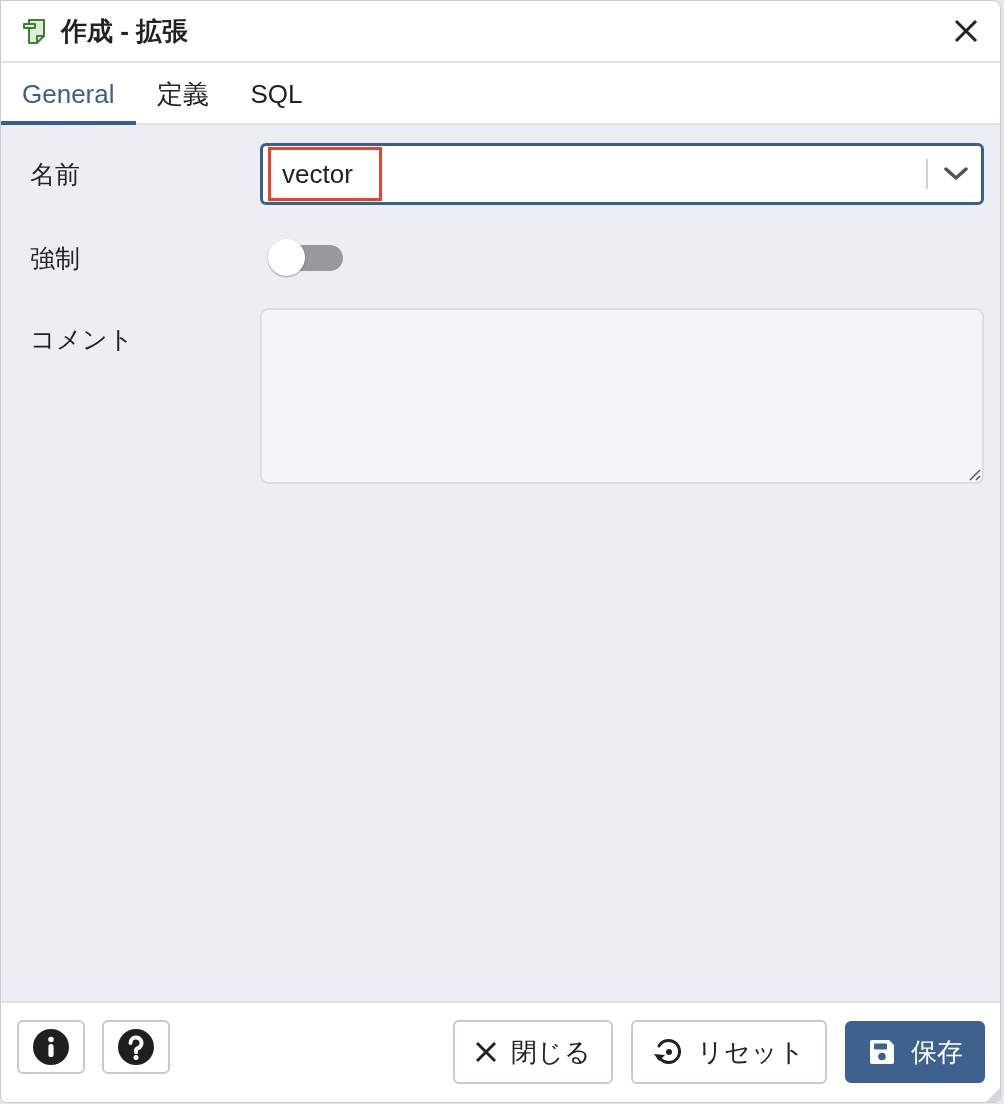  What do you see at coordinates (276, 94) in the screenshot?
I see `tab: SQL` at bounding box center [276, 94].